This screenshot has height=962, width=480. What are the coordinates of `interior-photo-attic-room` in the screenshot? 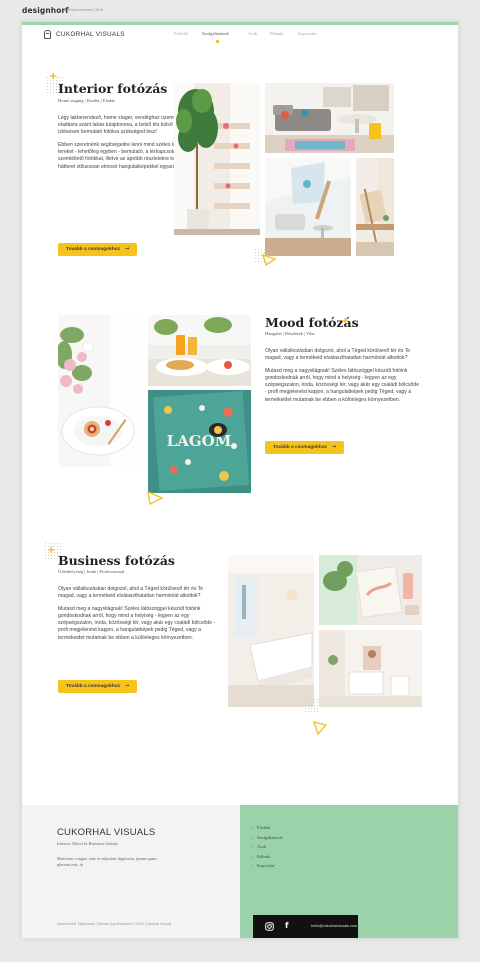 It's located at (308, 207).